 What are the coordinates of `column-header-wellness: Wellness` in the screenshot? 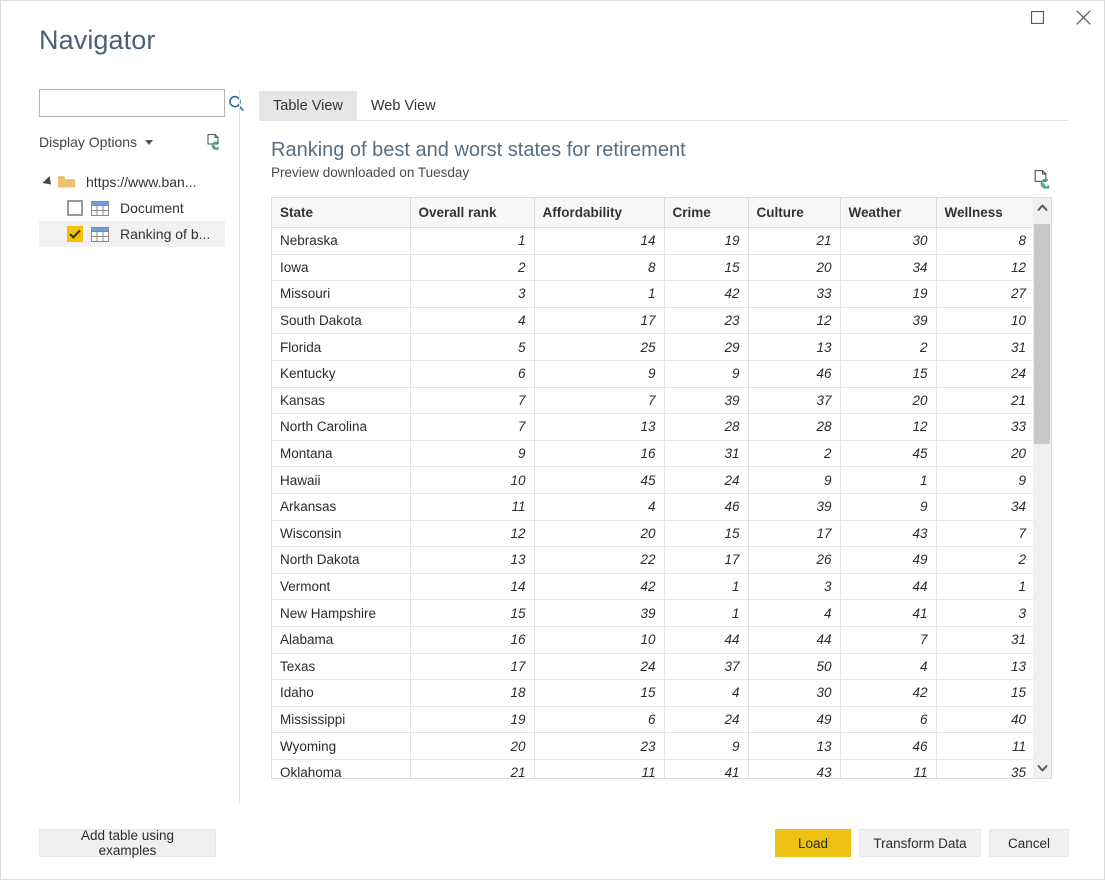 It's located at (984, 213).